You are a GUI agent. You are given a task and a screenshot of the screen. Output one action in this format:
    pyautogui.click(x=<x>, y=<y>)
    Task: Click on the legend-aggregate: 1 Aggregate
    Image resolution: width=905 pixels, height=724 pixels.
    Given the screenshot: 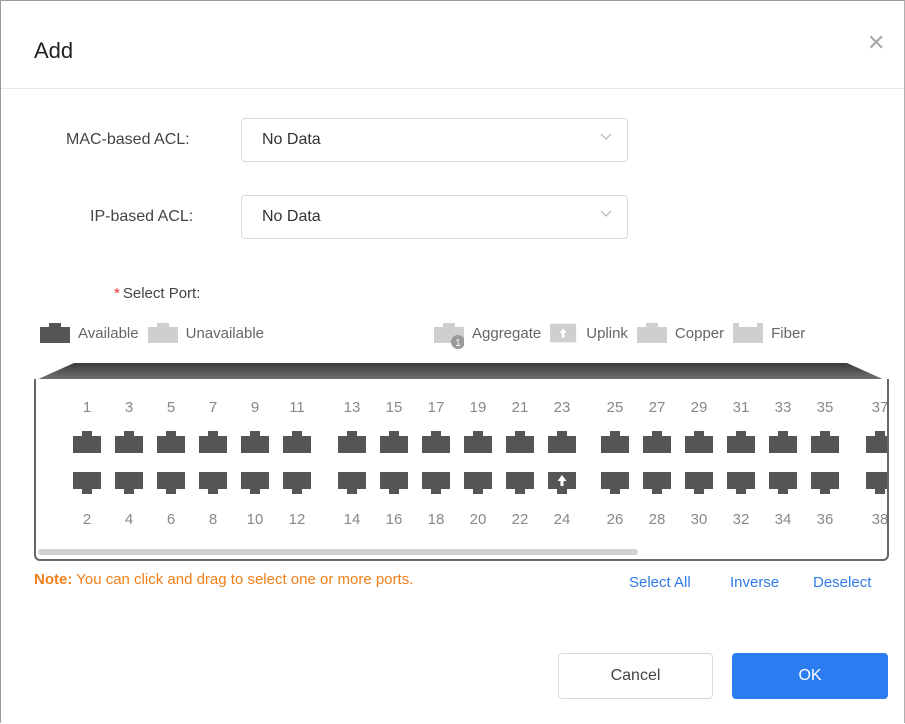 What is the action you would take?
    pyautogui.click(x=487, y=333)
    